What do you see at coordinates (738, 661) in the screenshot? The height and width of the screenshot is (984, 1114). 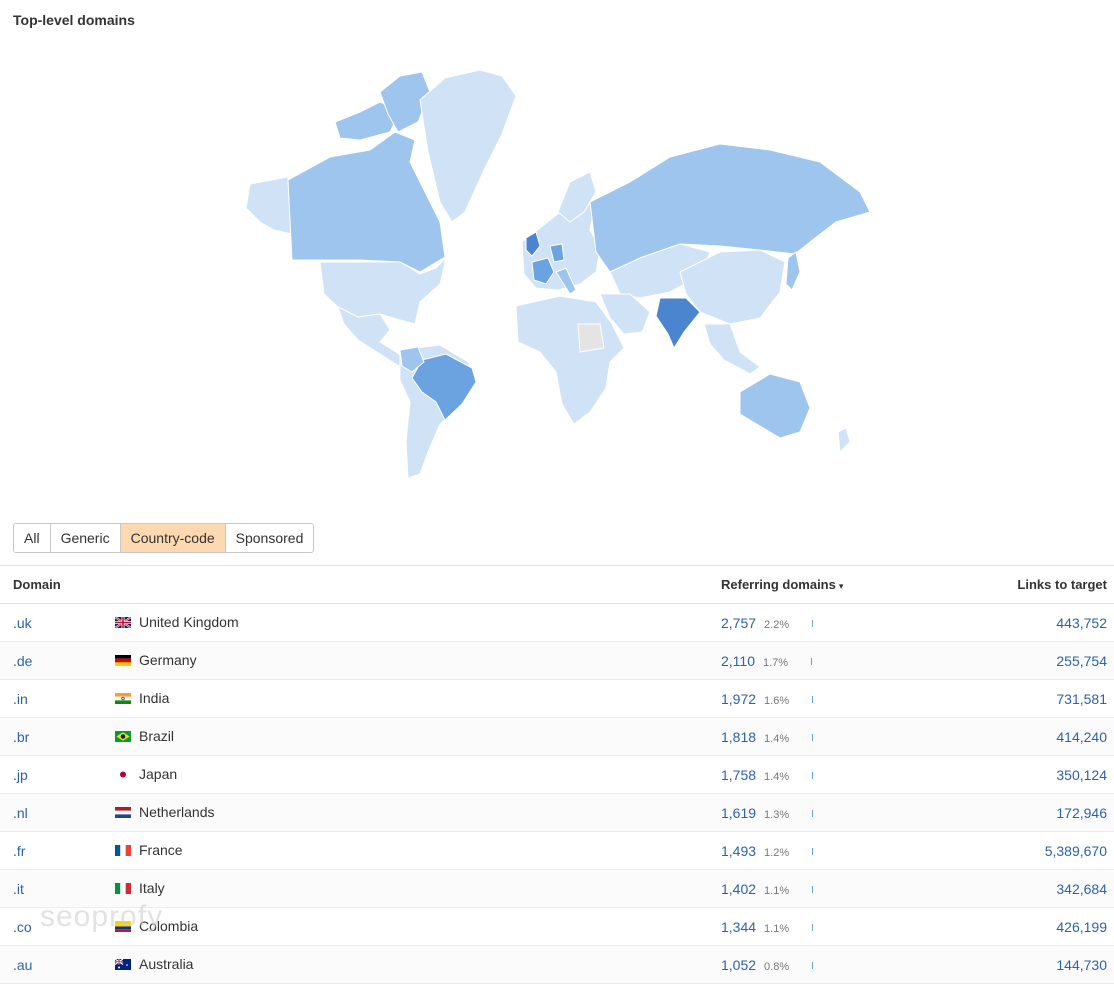 I see `referring-domains-link: 2,110` at bounding box center [738, 661].